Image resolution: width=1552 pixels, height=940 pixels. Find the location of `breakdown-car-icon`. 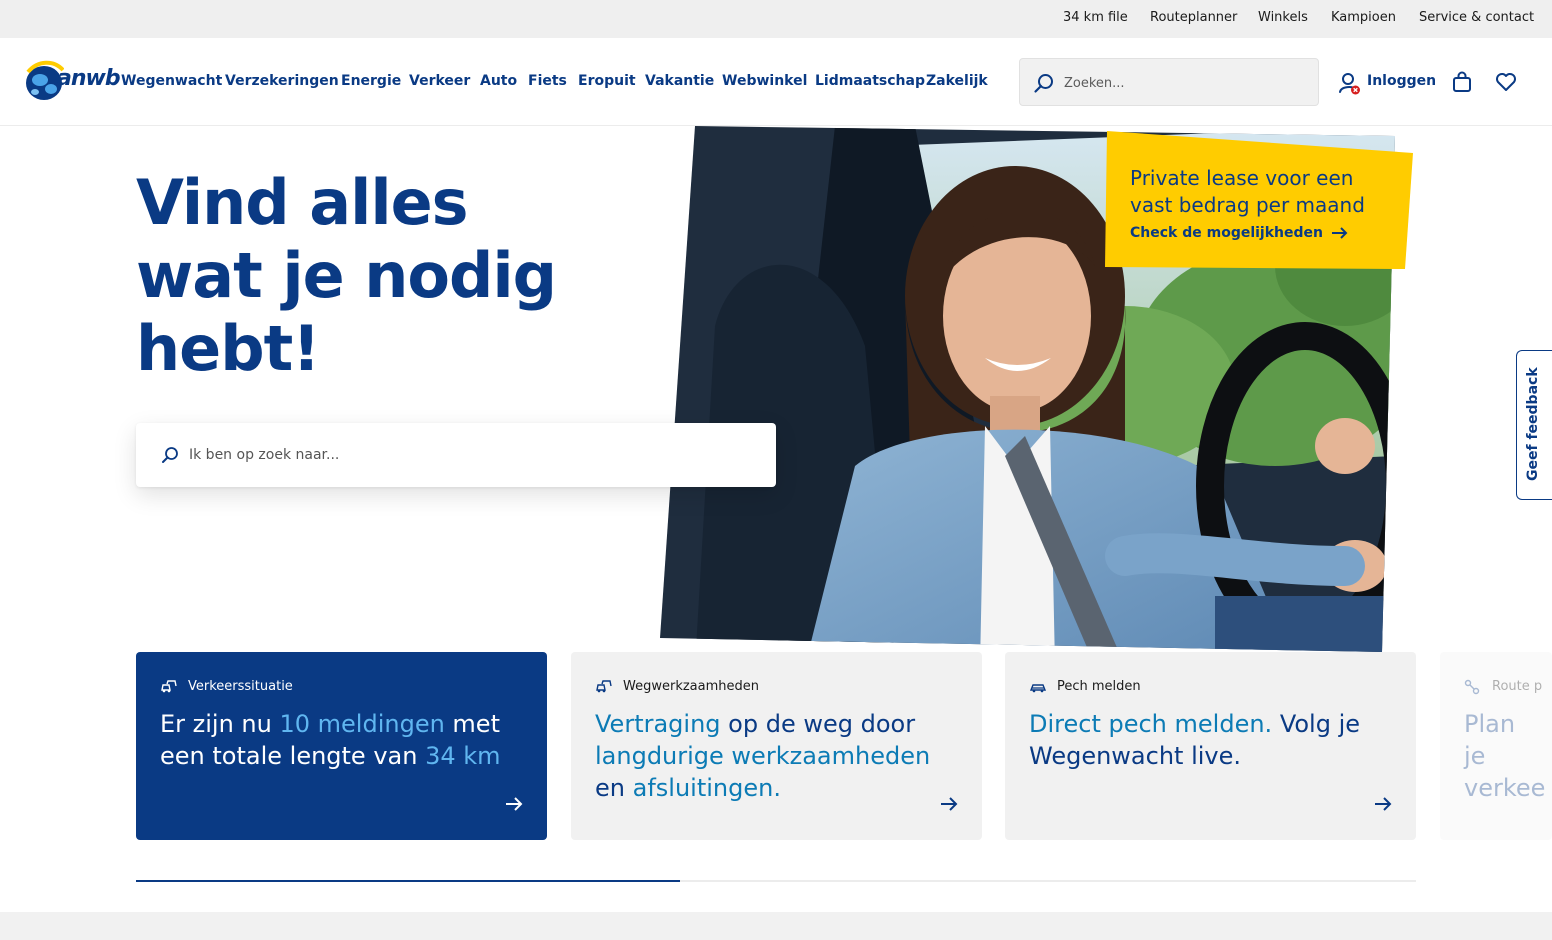

breakdown-car-icon is located at coordinates (1038, 688).